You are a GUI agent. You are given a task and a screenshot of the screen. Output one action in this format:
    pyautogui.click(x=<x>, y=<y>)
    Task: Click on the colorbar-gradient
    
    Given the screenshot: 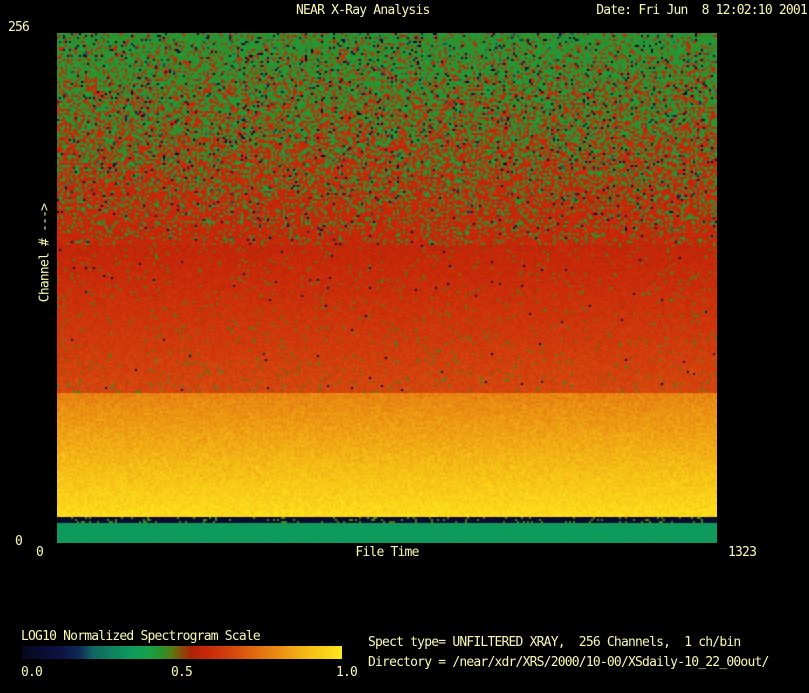 What is the action you would take?
    pyautogui.click(x=182, y=652)
    